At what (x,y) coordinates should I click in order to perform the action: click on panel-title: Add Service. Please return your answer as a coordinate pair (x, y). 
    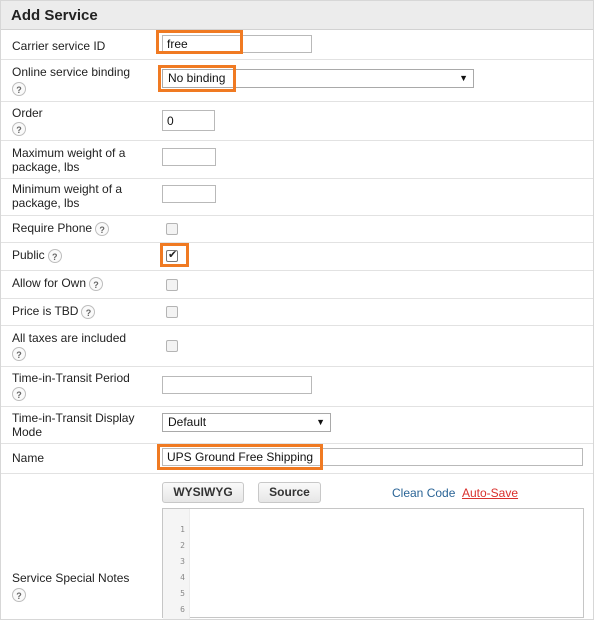
    Looking at the image, I should click on (54, 15).